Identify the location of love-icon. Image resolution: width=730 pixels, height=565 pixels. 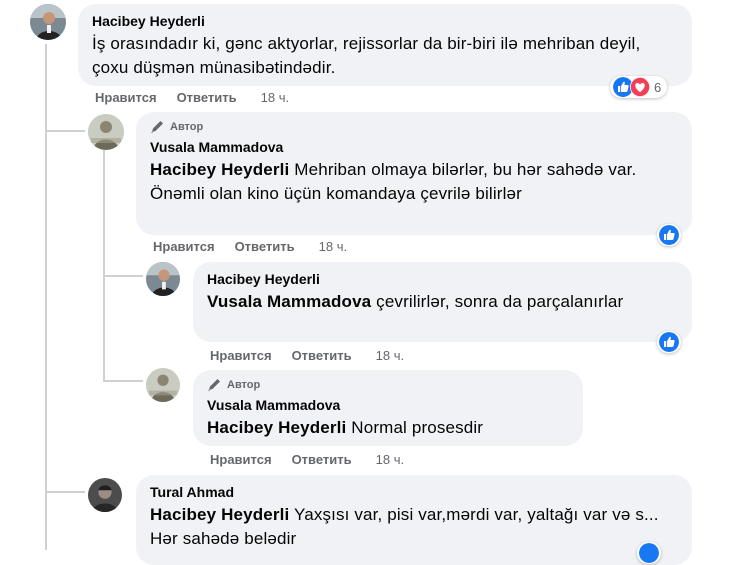
(640, 87).